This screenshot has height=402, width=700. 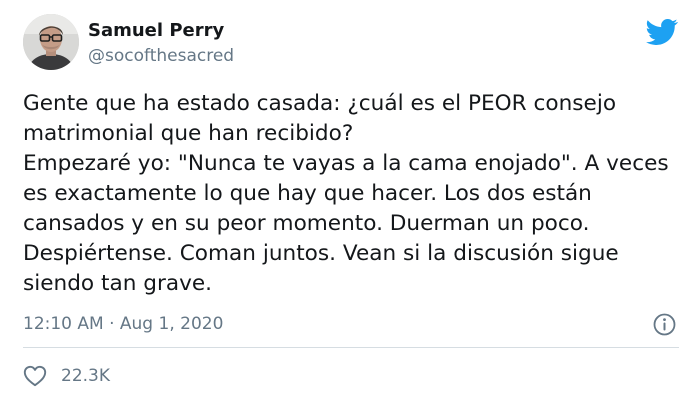 I want to click on divider, so click(x=351, y=347).